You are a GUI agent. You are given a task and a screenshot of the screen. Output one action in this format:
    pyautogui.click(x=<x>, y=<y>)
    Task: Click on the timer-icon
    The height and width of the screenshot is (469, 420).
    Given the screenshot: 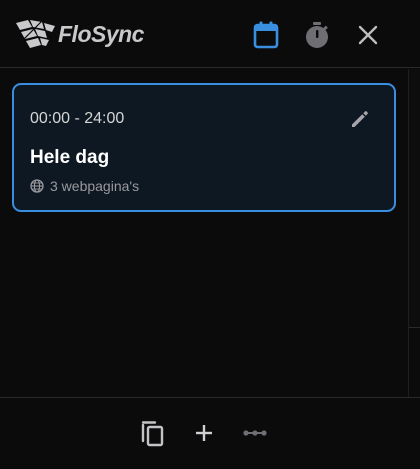 What is the action you would take?
    pyautogui.click(x=317, y=35)
    